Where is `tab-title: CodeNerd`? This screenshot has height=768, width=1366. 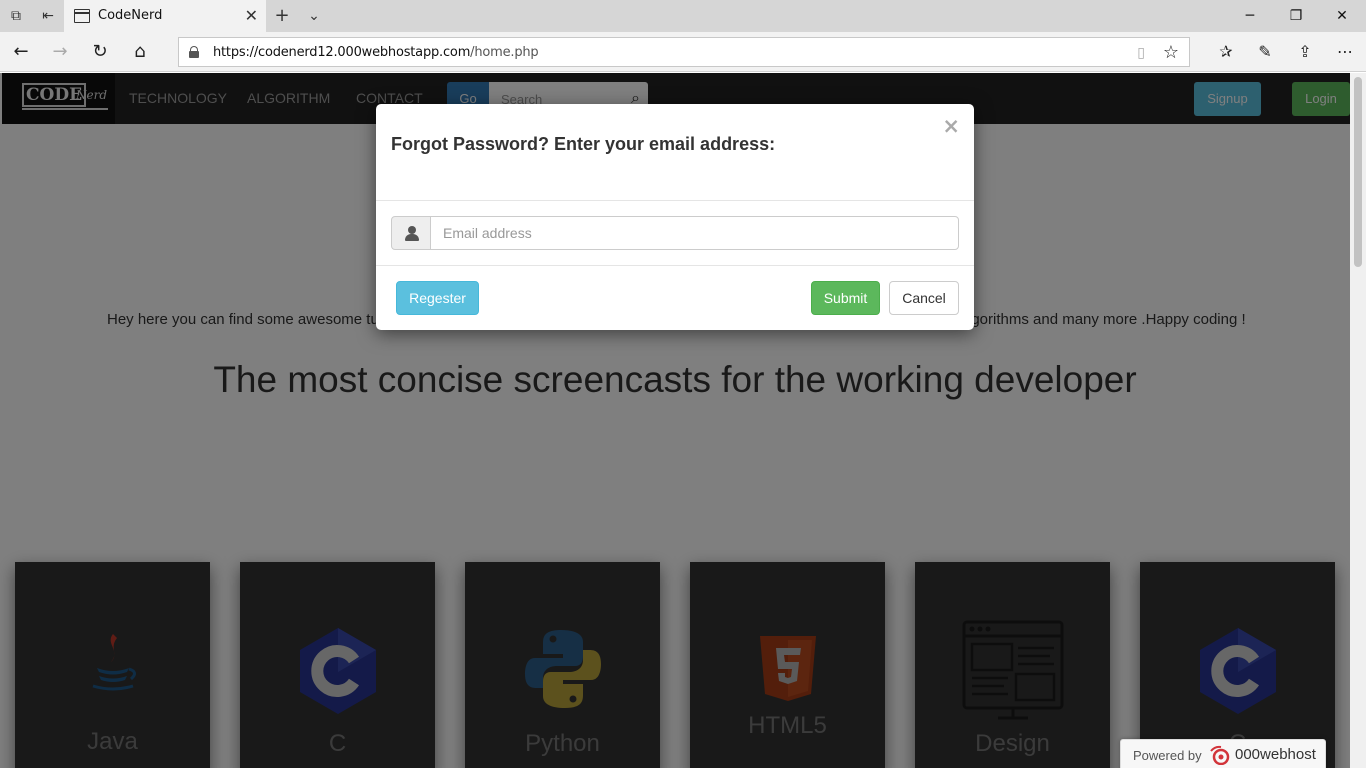 tab-title: CodeNerd is located at coordinates (130, 15).